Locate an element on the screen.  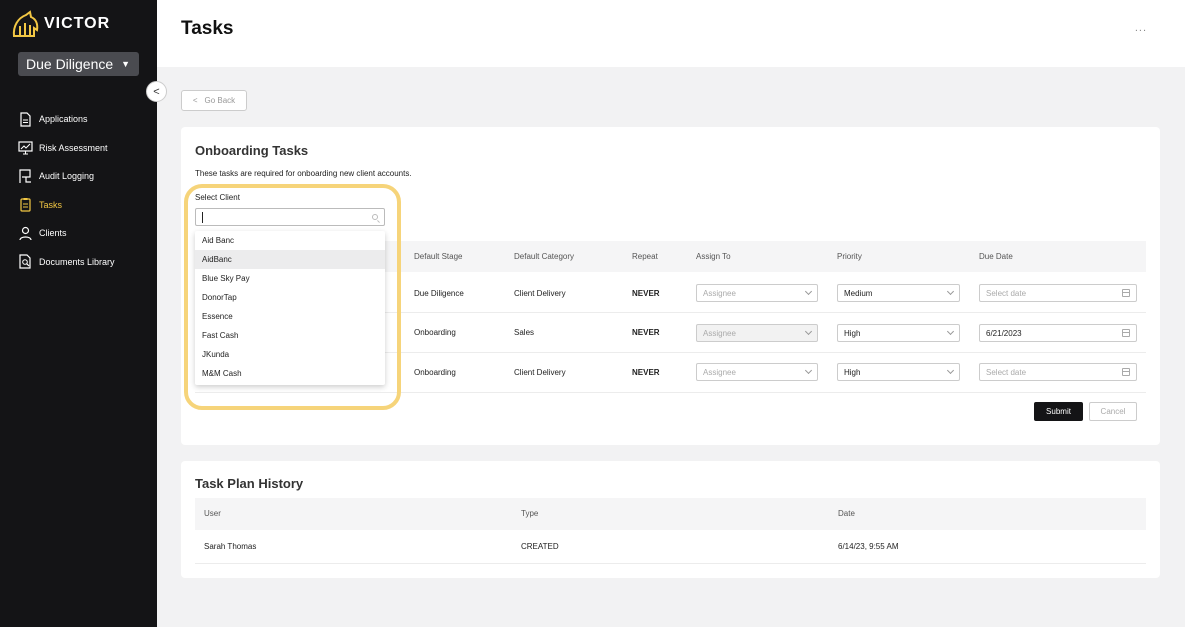
history-table-header is located at coordinates (670, 514).